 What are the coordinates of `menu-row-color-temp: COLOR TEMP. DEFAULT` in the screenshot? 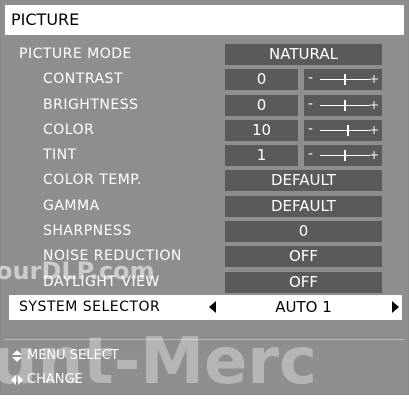 It's located at (208, 180).